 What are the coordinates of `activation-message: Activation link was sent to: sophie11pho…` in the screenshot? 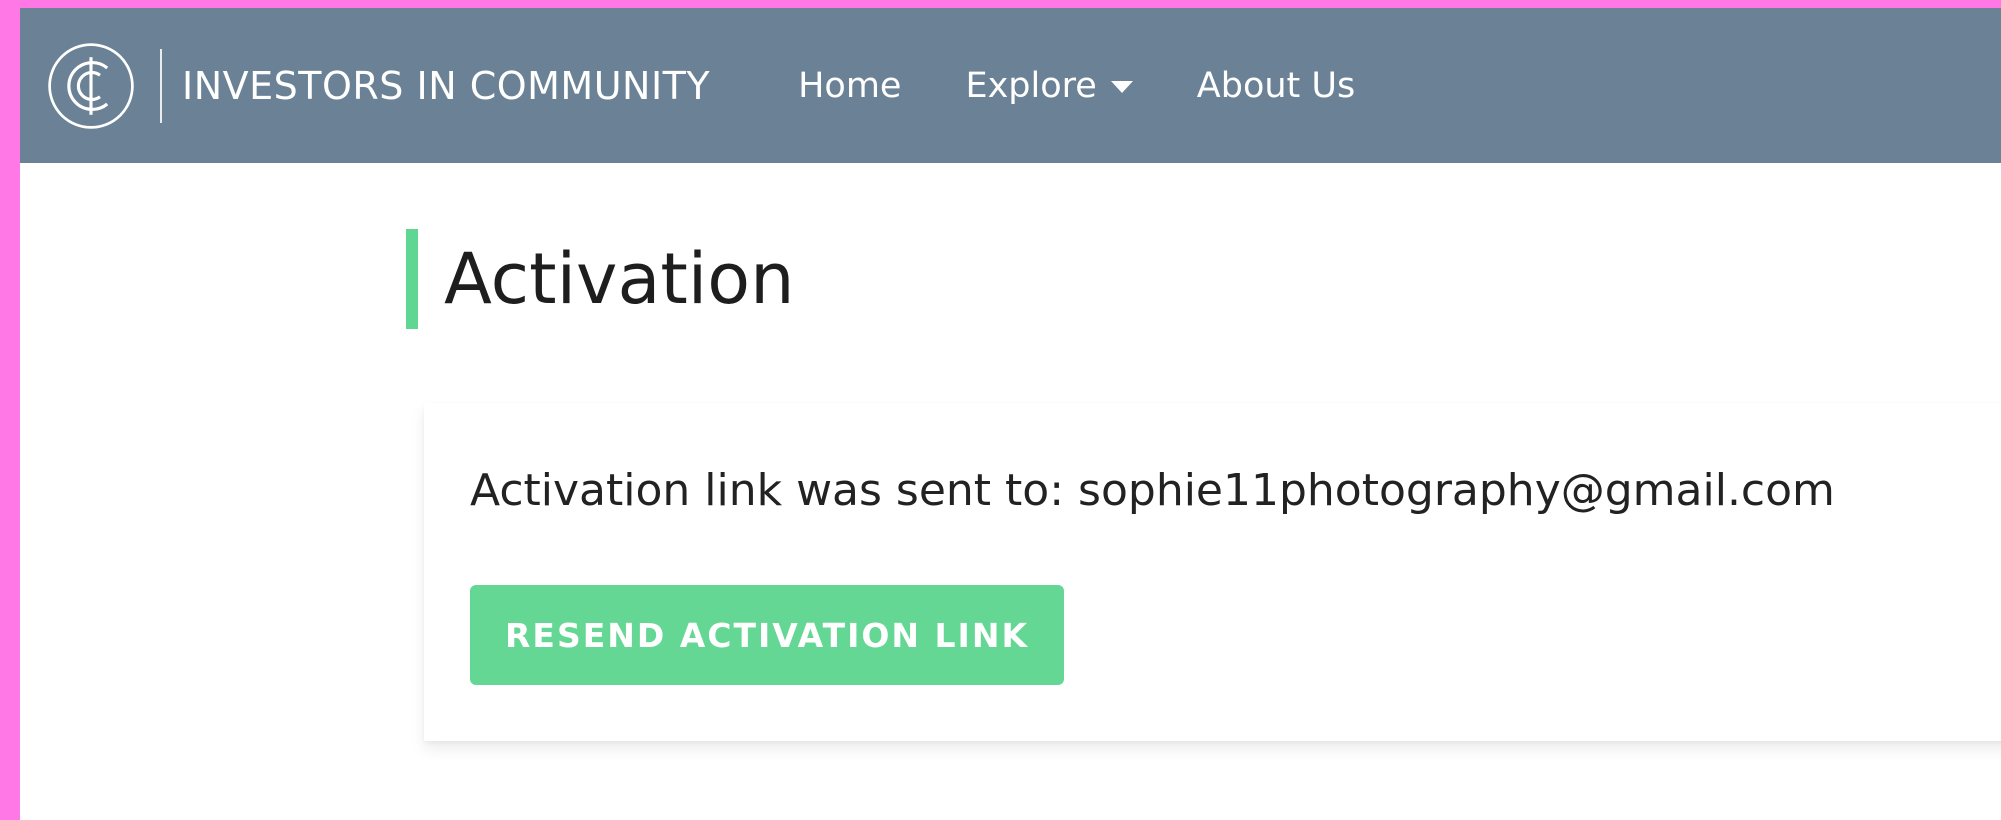 It's located at (1152, 490).